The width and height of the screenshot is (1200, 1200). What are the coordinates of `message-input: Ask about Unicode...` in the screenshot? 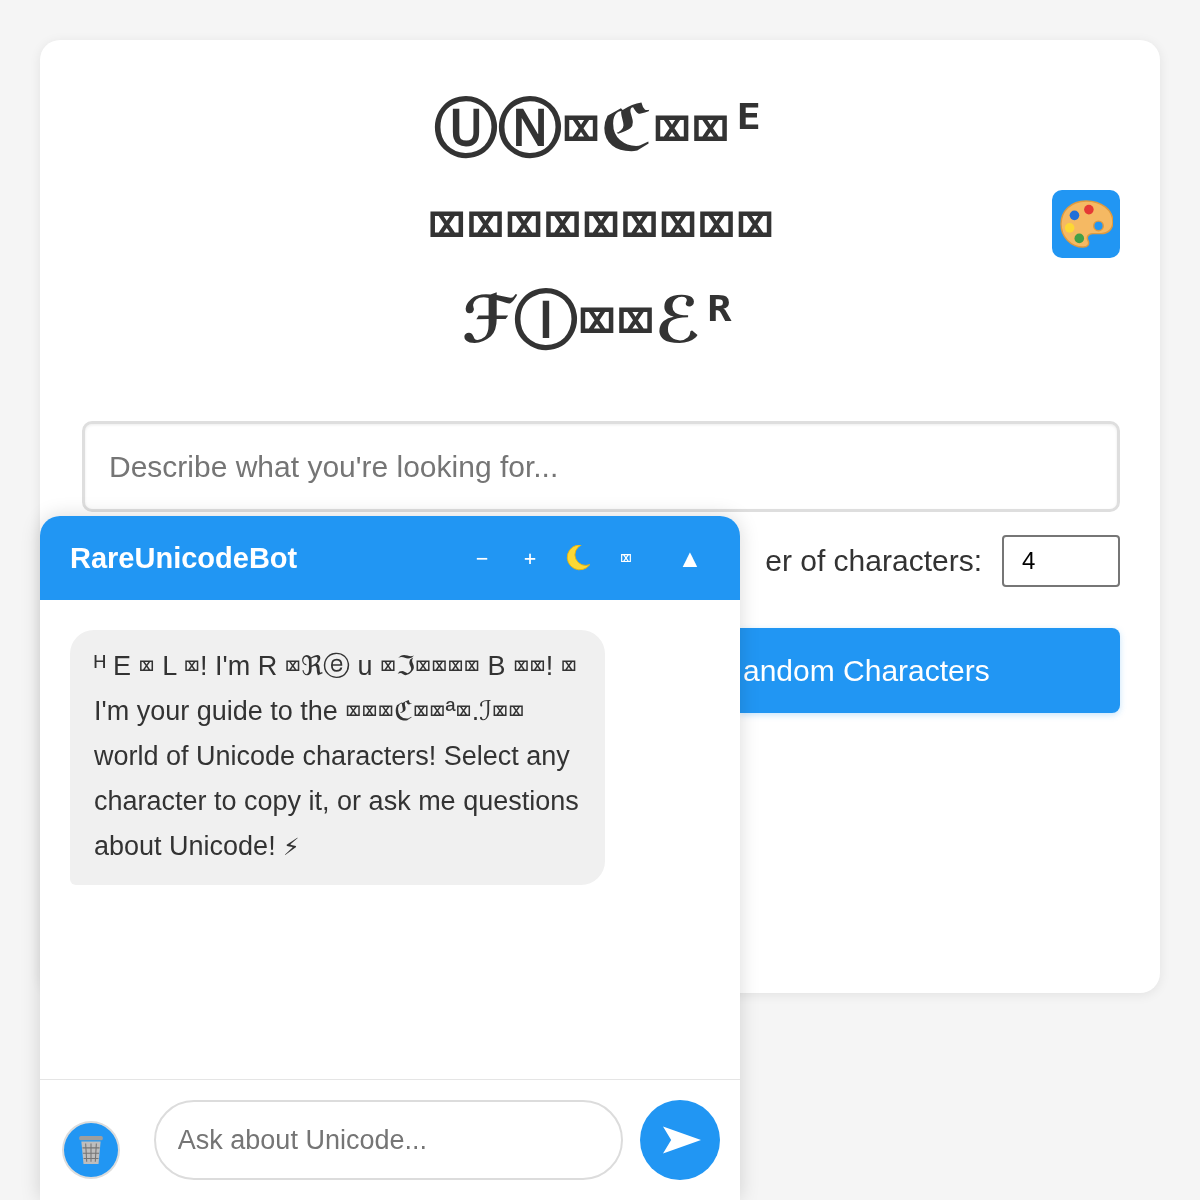 It's located at (388, 1140).